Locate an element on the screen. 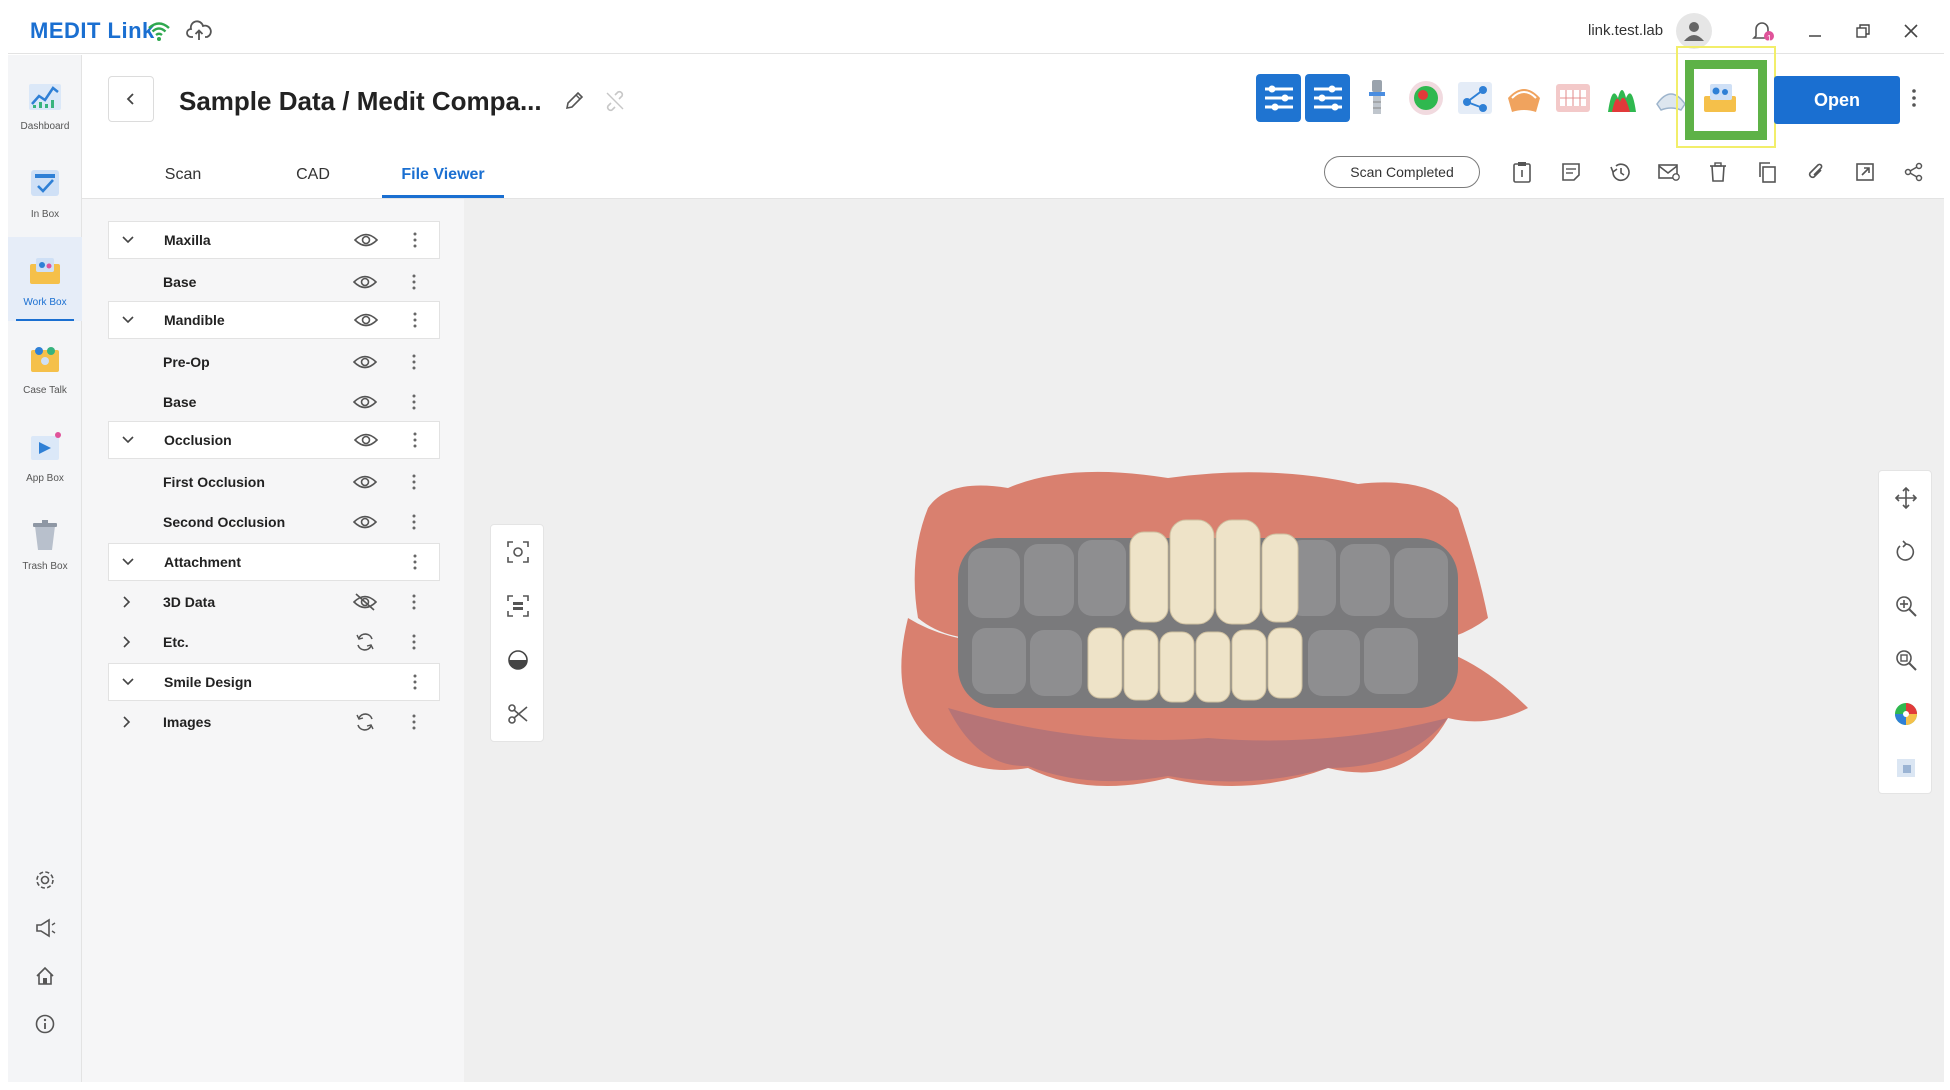  workflow-app-icon is located at coordinates (1474, 98).